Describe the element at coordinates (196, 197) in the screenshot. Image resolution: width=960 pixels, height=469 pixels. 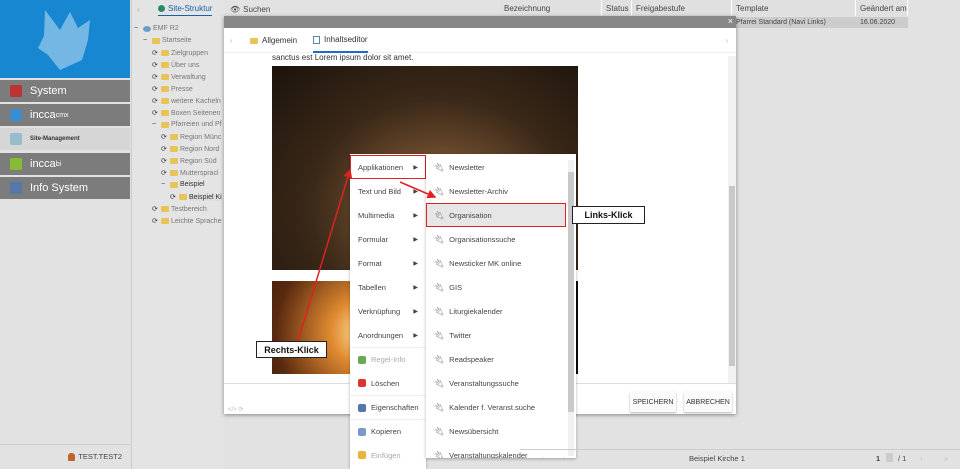
I see `tree-node: ⟳ Beispiel Ki` at that location.